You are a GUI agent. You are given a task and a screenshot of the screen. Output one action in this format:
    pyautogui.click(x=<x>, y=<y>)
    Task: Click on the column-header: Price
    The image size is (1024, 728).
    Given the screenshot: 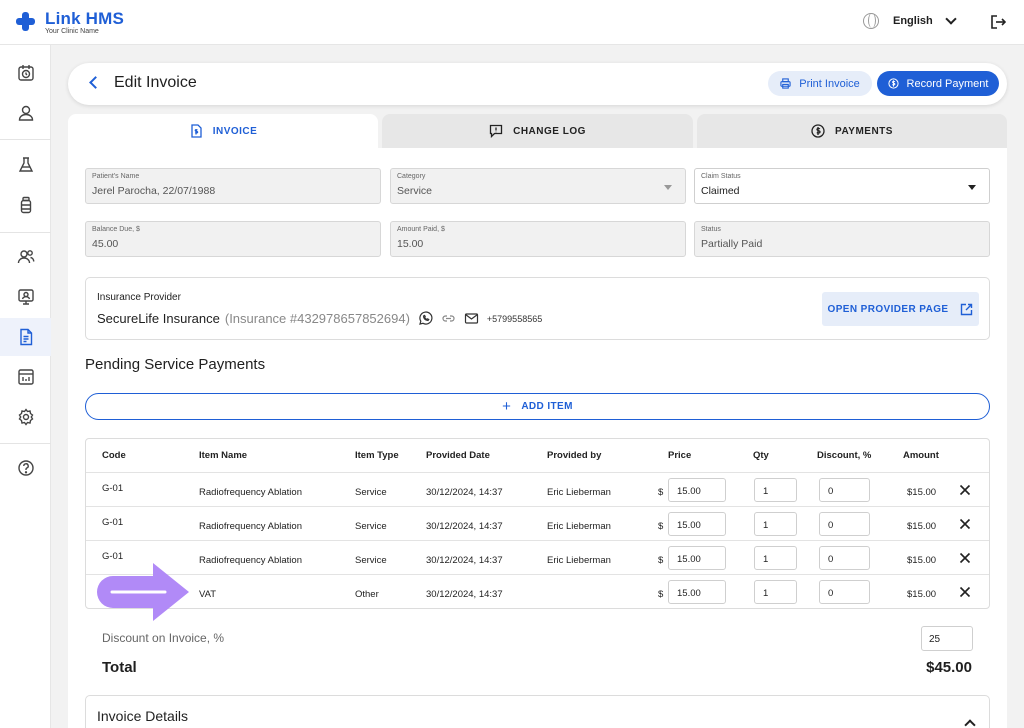 What is the action you would take?
    pyautogui.click(x=680, y=455)
    